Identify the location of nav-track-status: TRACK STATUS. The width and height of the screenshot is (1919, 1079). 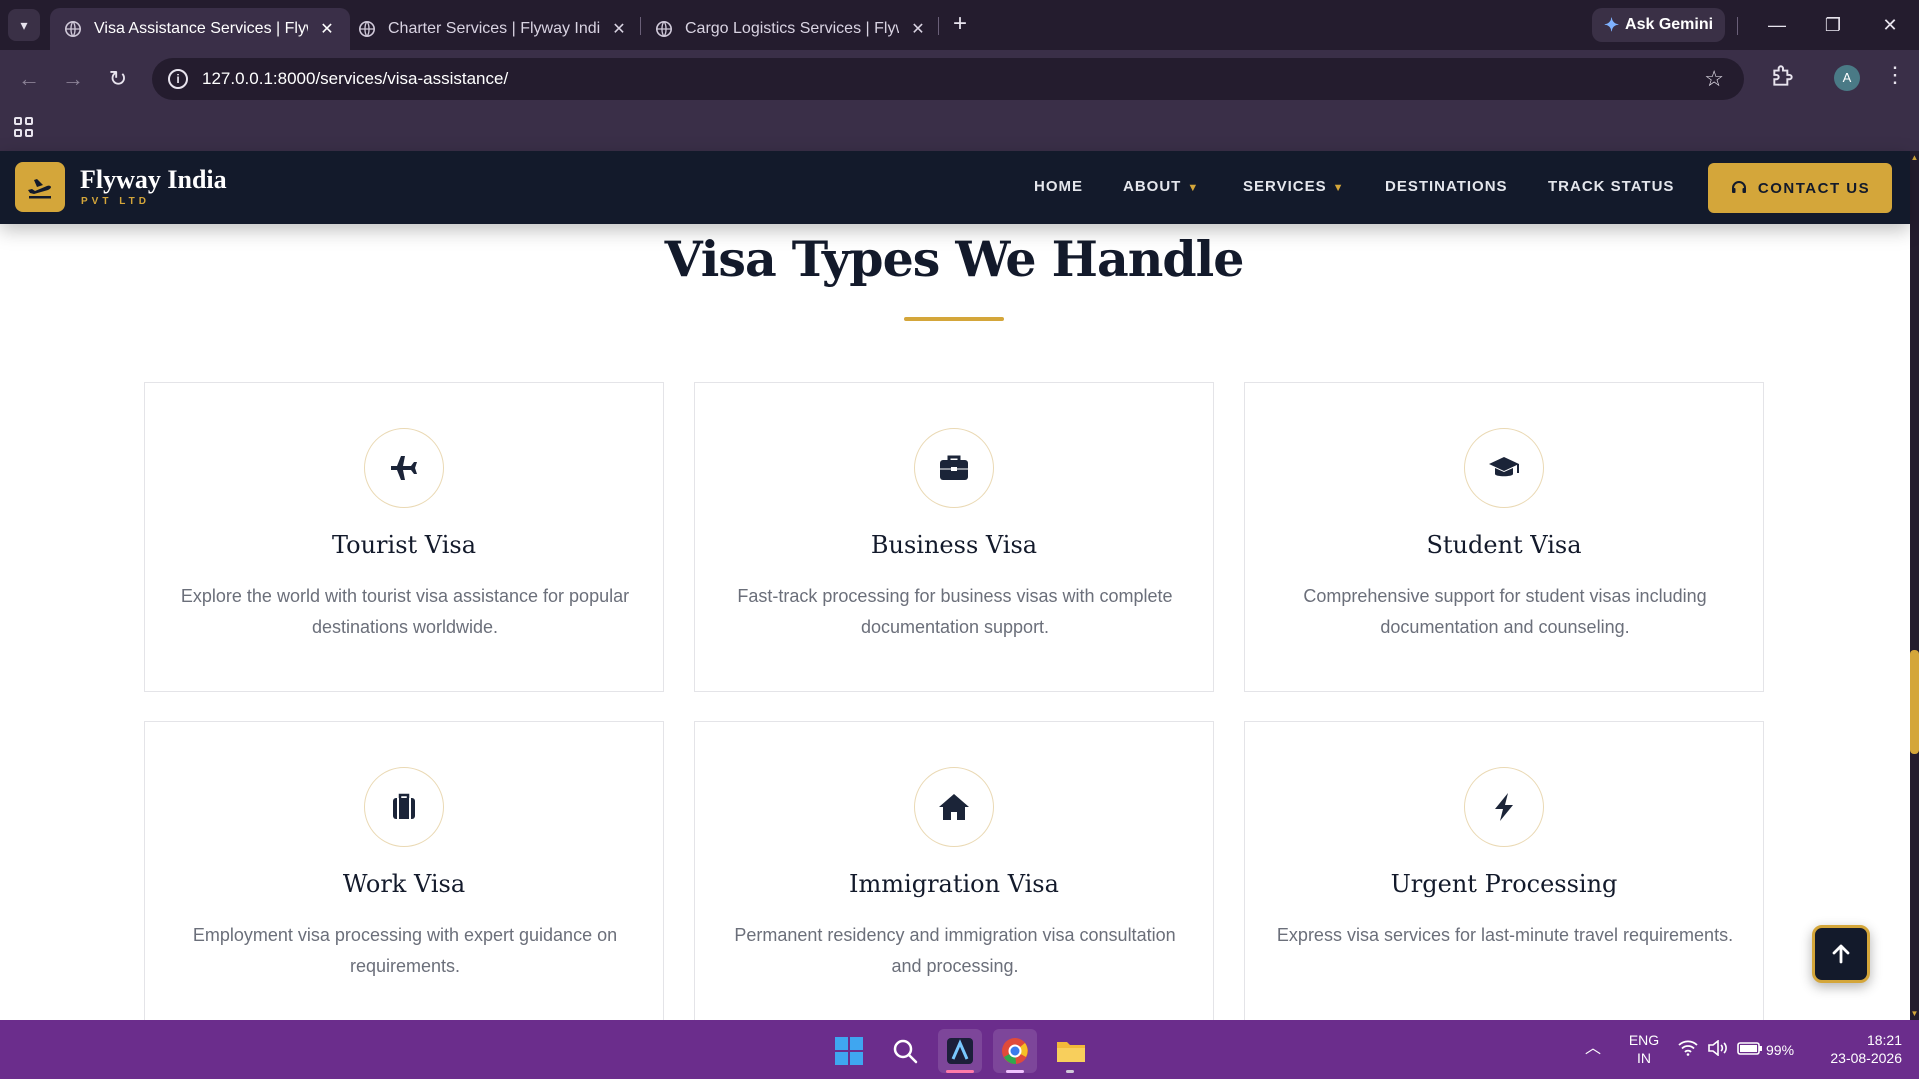
(1611, 186).